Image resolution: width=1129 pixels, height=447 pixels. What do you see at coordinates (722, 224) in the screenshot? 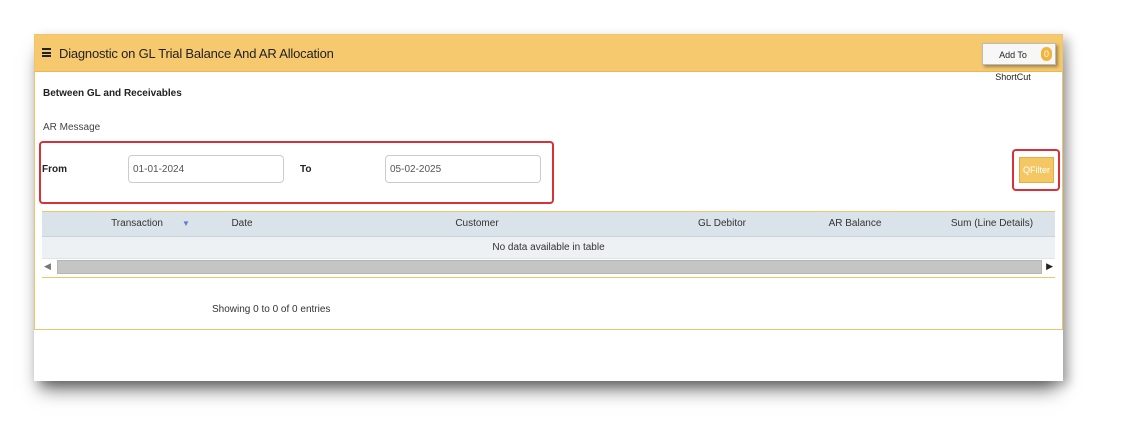
I see `column-header-gl-debitor: GL Debitor` at bounding box center [722, 224].